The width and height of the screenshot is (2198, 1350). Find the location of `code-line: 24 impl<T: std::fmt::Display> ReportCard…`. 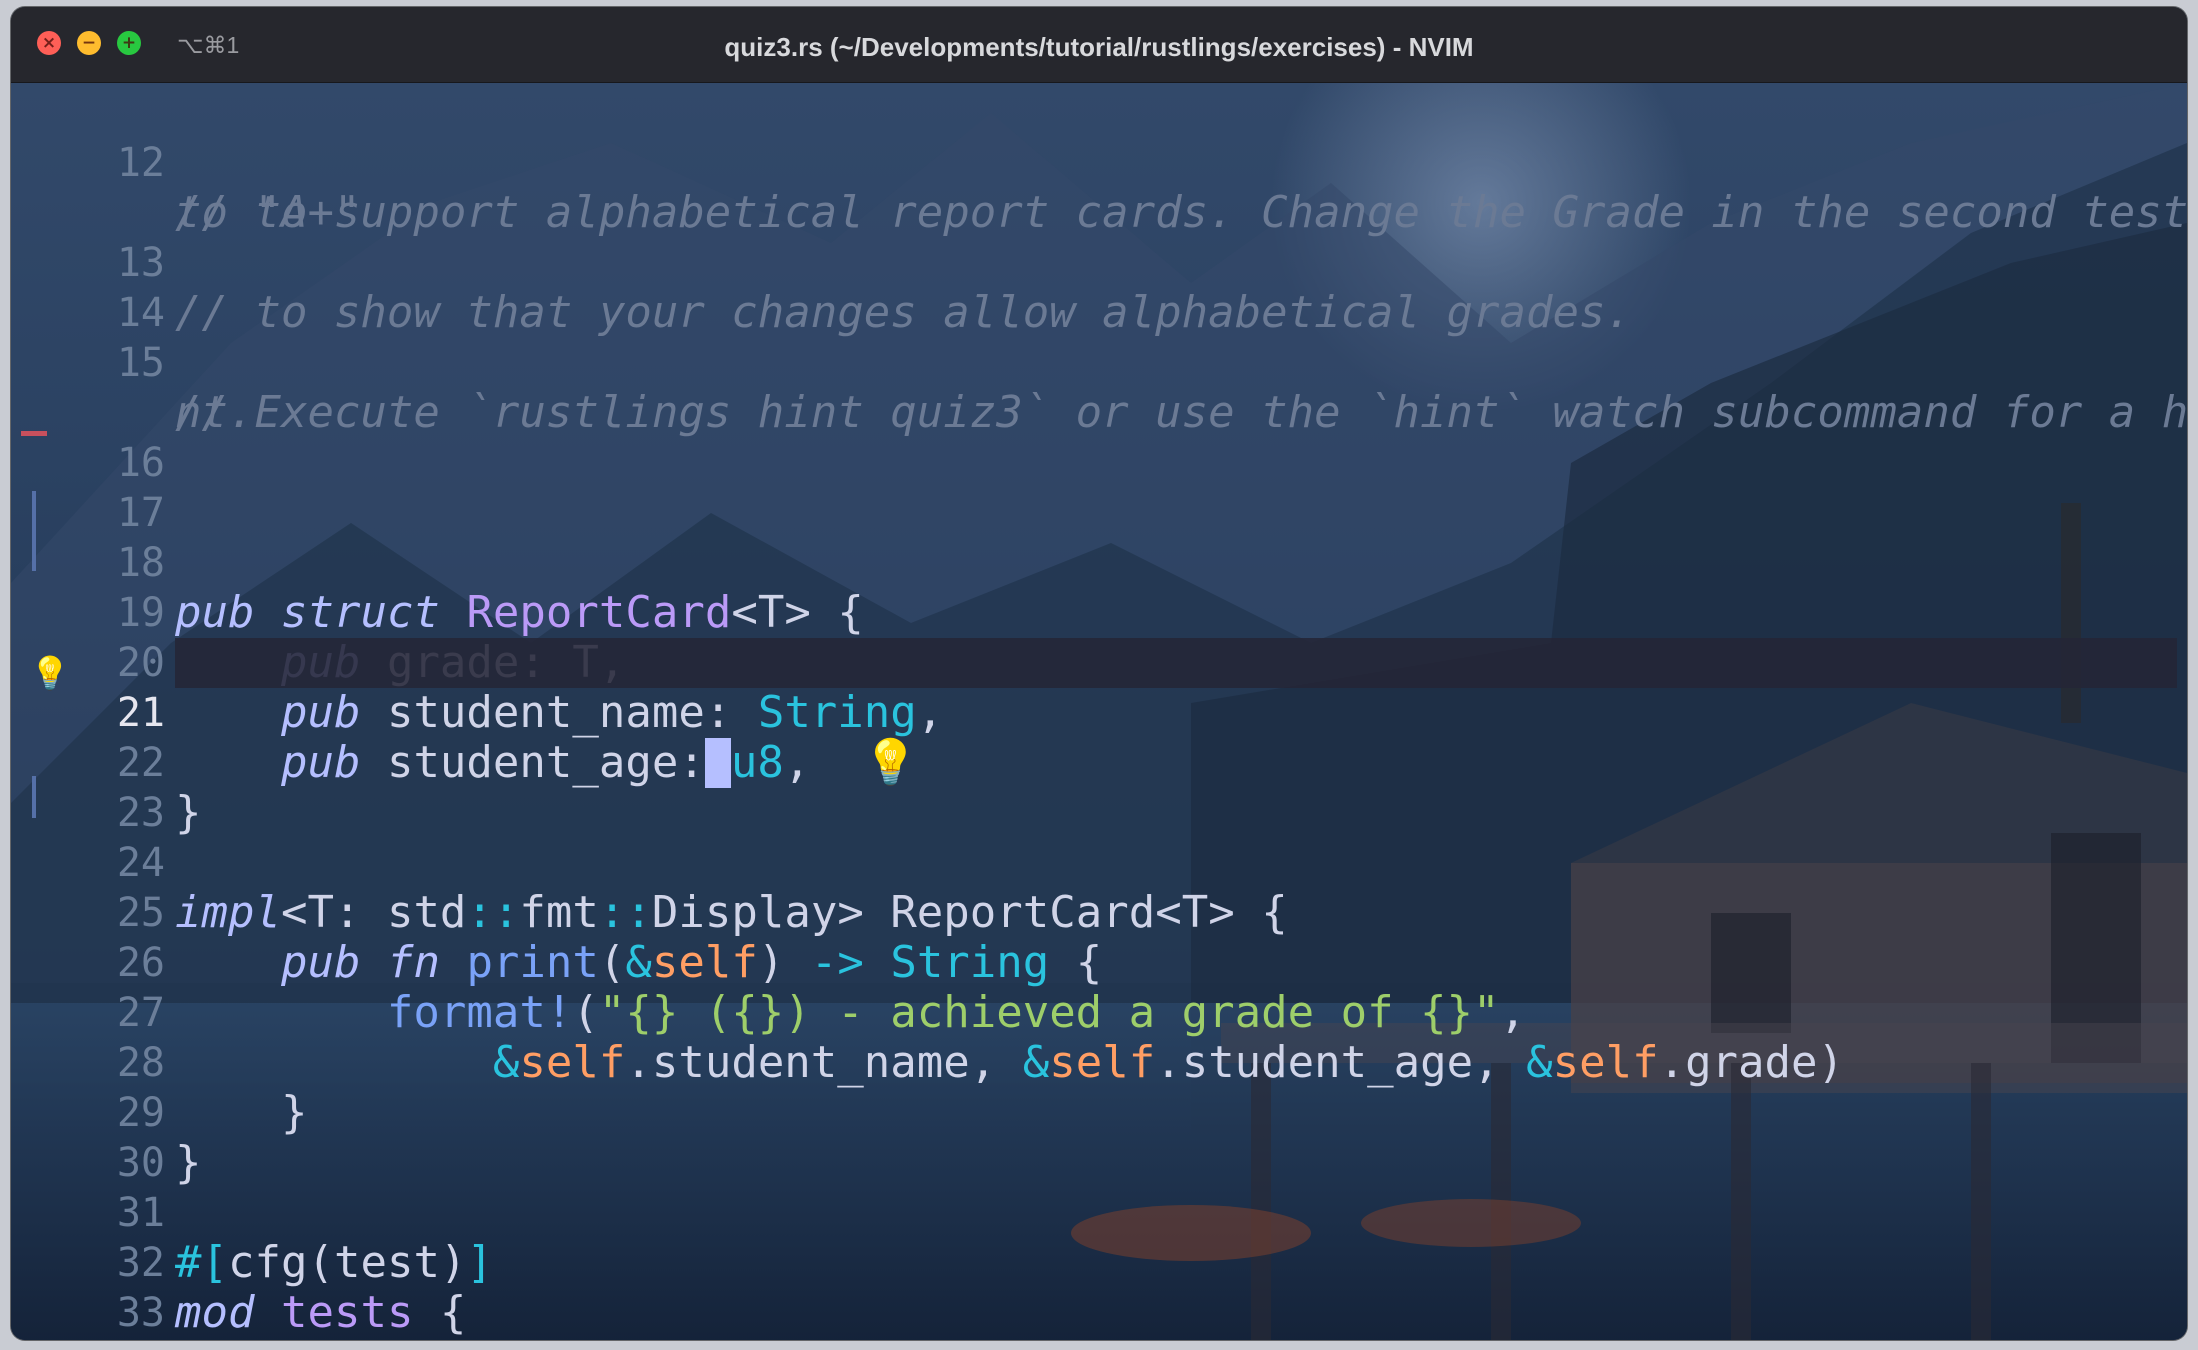

code-line: 24 impl<T: std::fmt::Display> ReportCard… is located at coordinates (1099, 863).